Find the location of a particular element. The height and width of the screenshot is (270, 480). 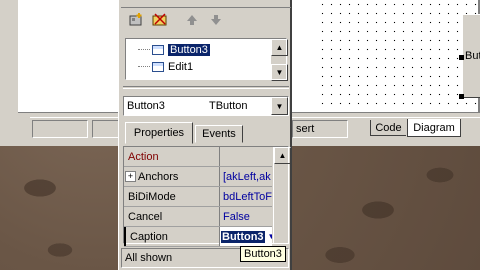

property-row-cancel: Cancel False is located at coordinates (198, 217).